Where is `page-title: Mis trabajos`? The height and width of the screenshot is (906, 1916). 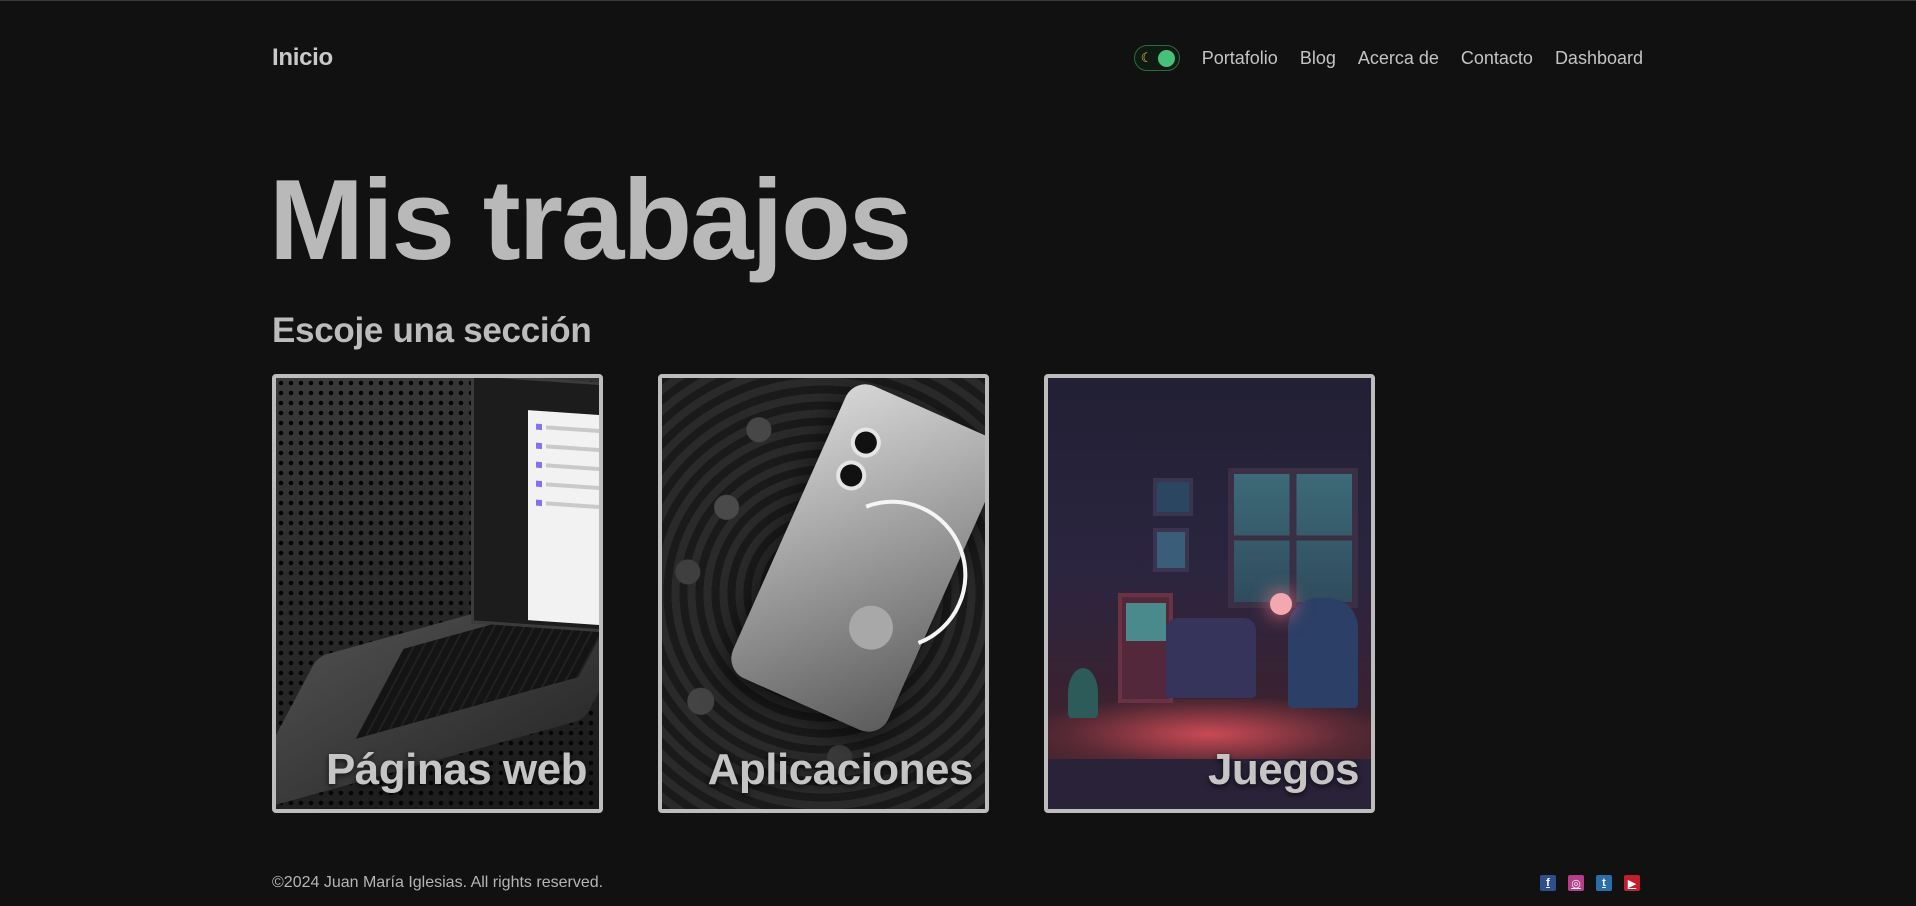
page-title: Mis trabajos is located at coordinates (590, 220).